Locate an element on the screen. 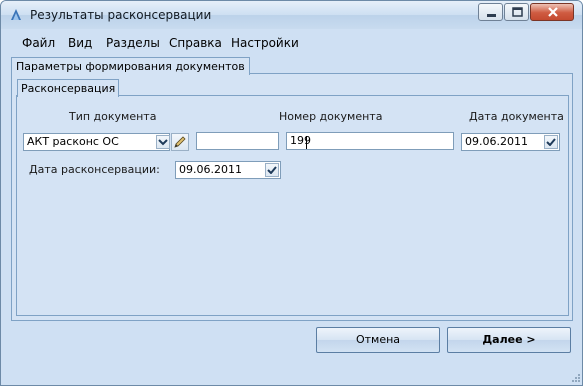 The image size is (583, 386). close-icon is located at coordinates (553, 12).